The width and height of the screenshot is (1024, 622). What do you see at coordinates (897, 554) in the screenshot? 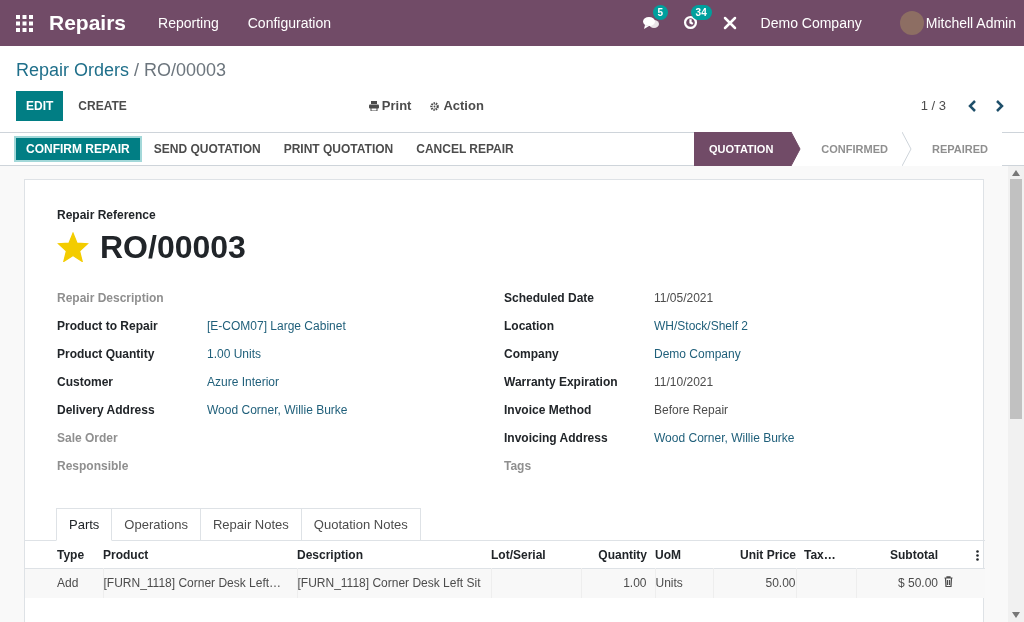
I see `column-header: Subtotal` at bounding box center [897, 554].